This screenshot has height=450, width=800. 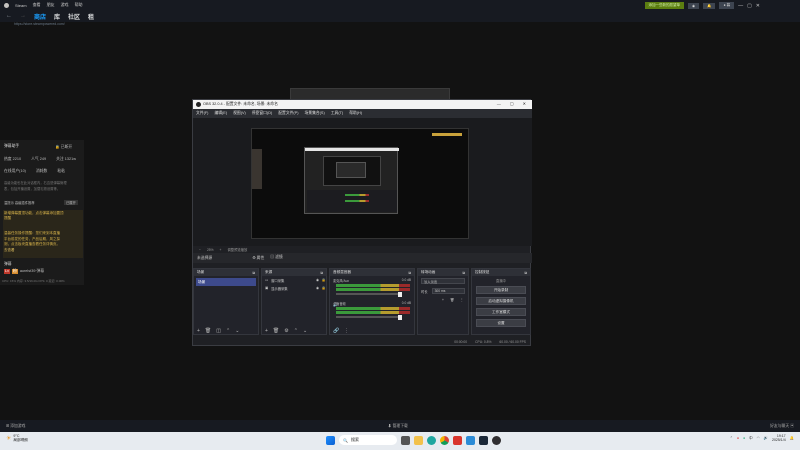 What do you see at coordinates (496, 440) in the screenshot?
I see `obs-taskbar-icon` at bounding box center [496, 440].